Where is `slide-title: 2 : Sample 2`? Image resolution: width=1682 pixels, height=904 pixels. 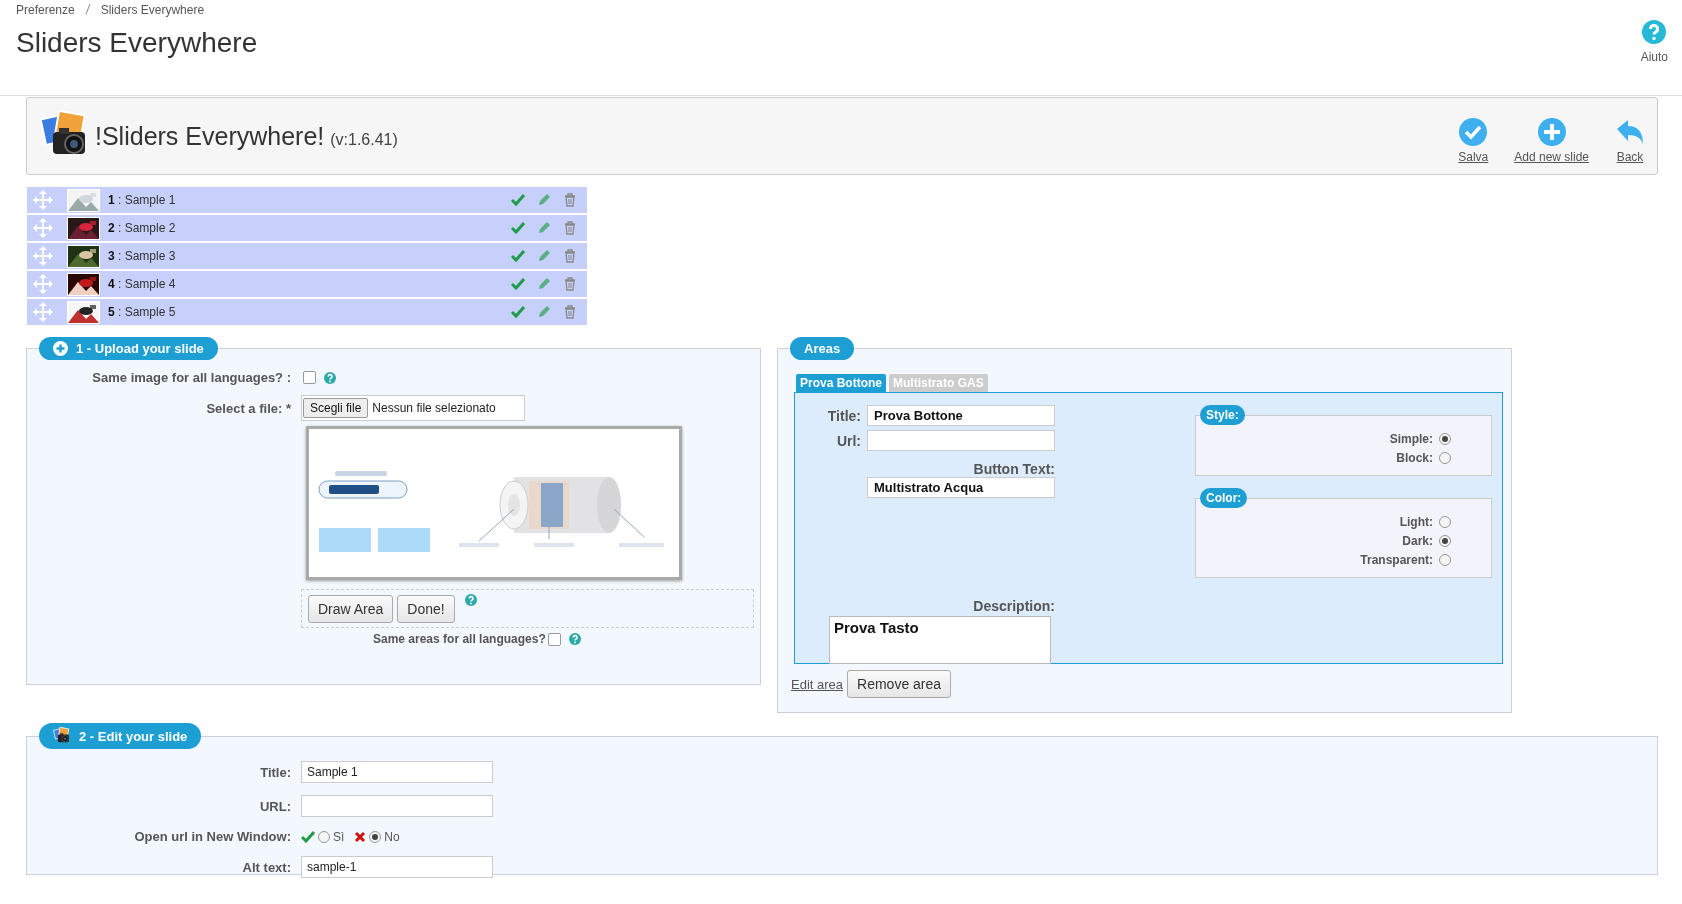
slide-title: 2 : Sample 2 is located at coordinates (142, 228).